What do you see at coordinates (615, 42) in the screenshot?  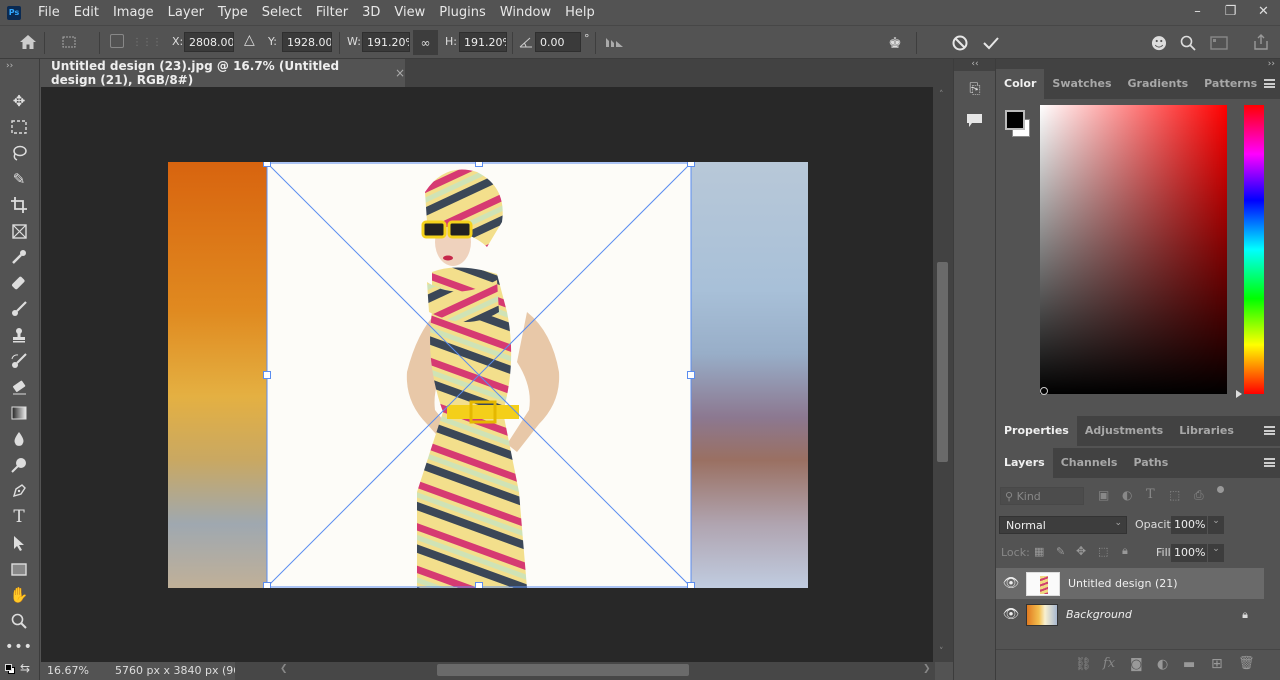 I see `warp-mode-icon` at bounding box center [615, 42].